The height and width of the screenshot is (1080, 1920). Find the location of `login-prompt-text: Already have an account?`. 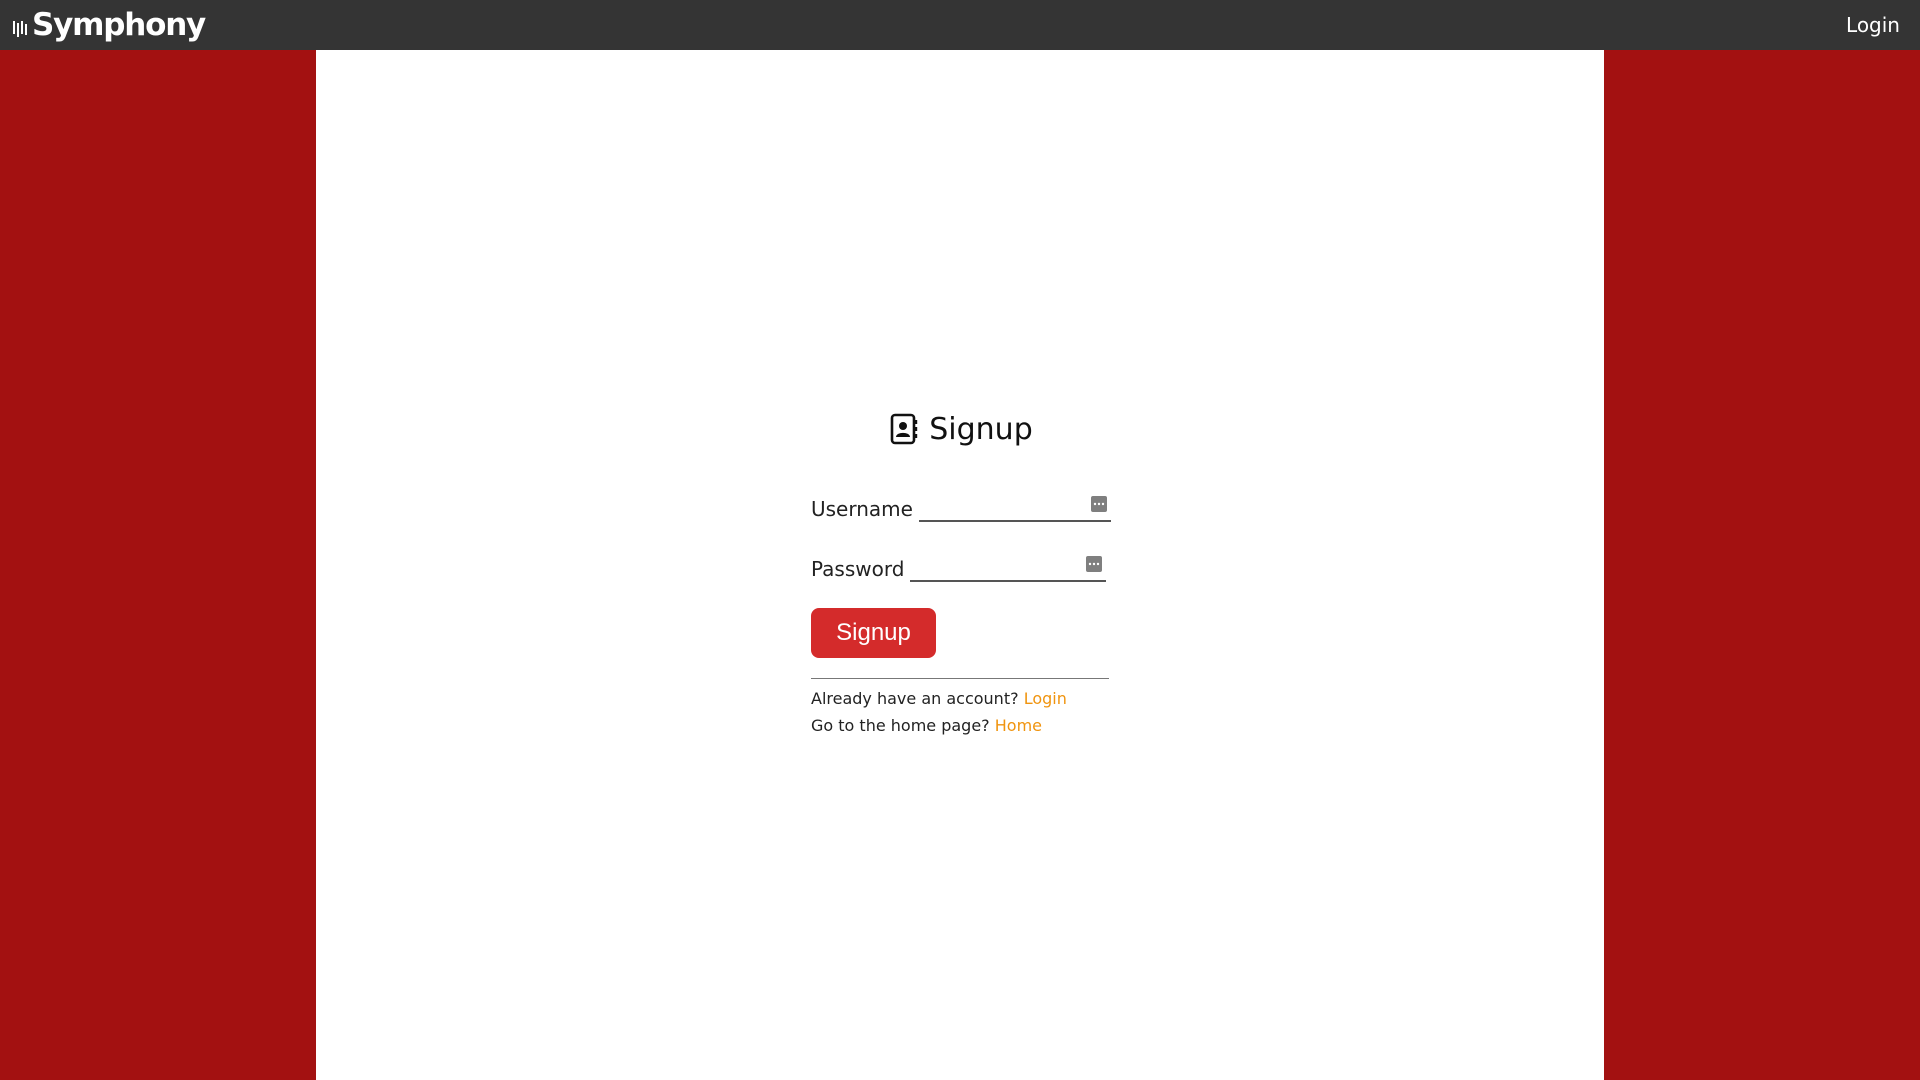

login-prompt-text: Already have an account? is located at coordinates (915, 698).